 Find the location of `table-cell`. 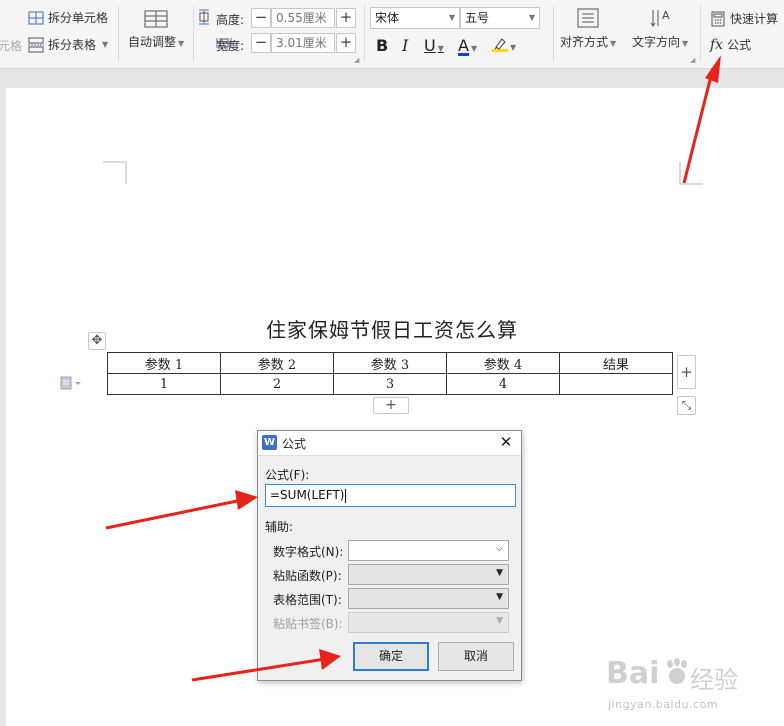

table-cell is located at coordinates (616, 384).